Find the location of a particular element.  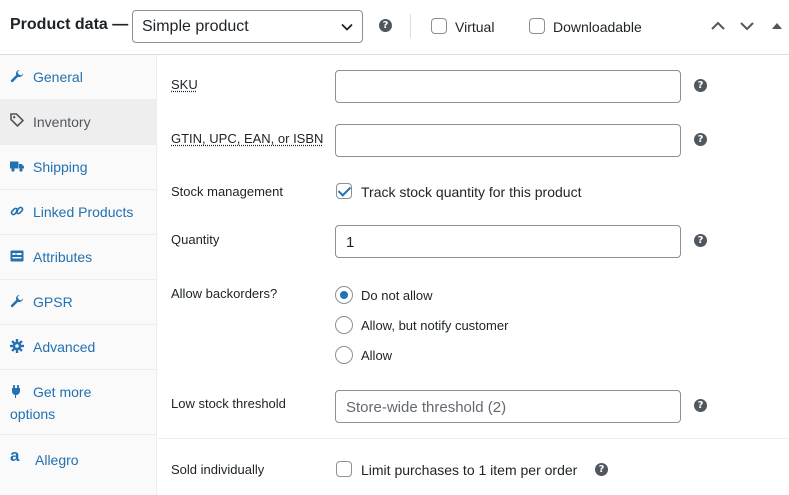

tab-allegro: a Allegro is located at coordinates (78, 457).